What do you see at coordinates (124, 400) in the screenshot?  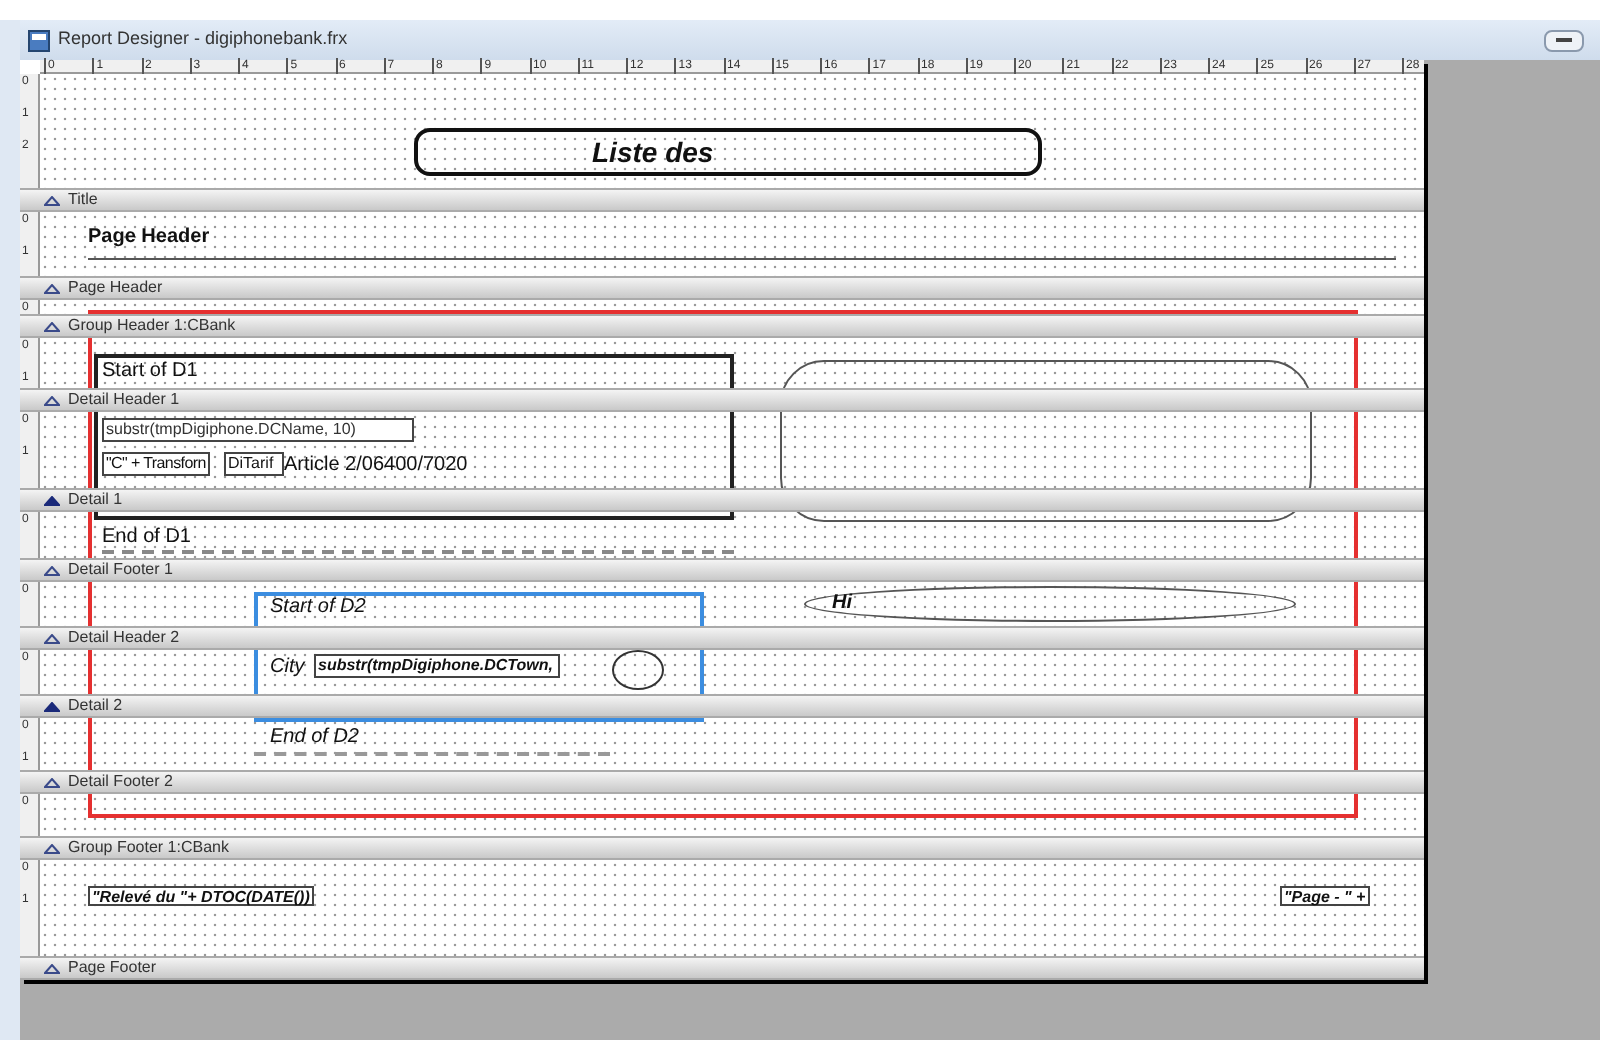 I see `band-label: Detail Header 1` at bounding box center [124, 400].